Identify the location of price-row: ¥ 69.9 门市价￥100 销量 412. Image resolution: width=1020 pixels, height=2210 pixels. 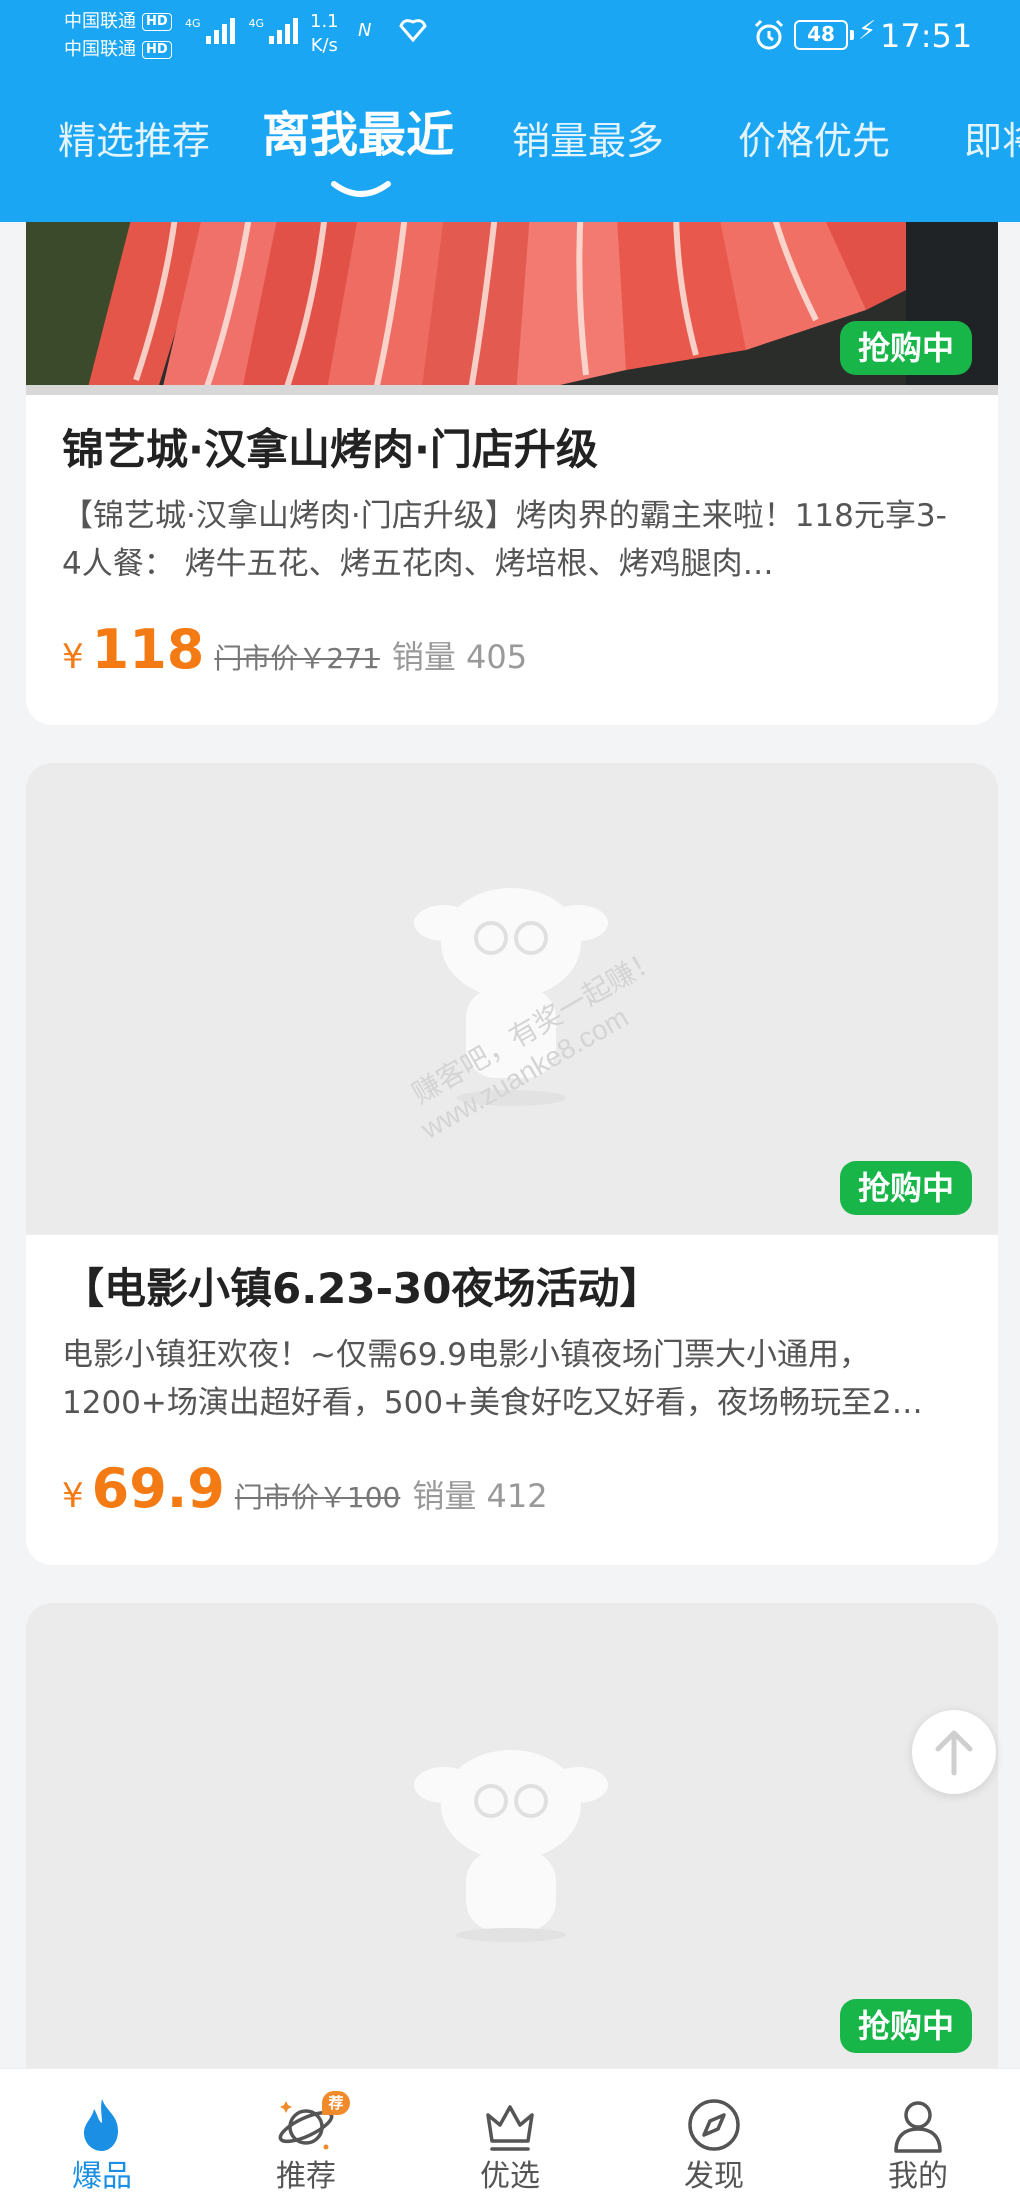
(305, 1488).